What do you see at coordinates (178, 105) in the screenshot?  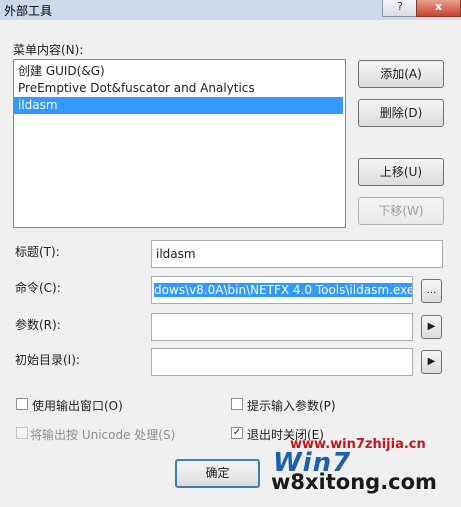 I see `list-item: ildasm` at bounding box center [178, 105].